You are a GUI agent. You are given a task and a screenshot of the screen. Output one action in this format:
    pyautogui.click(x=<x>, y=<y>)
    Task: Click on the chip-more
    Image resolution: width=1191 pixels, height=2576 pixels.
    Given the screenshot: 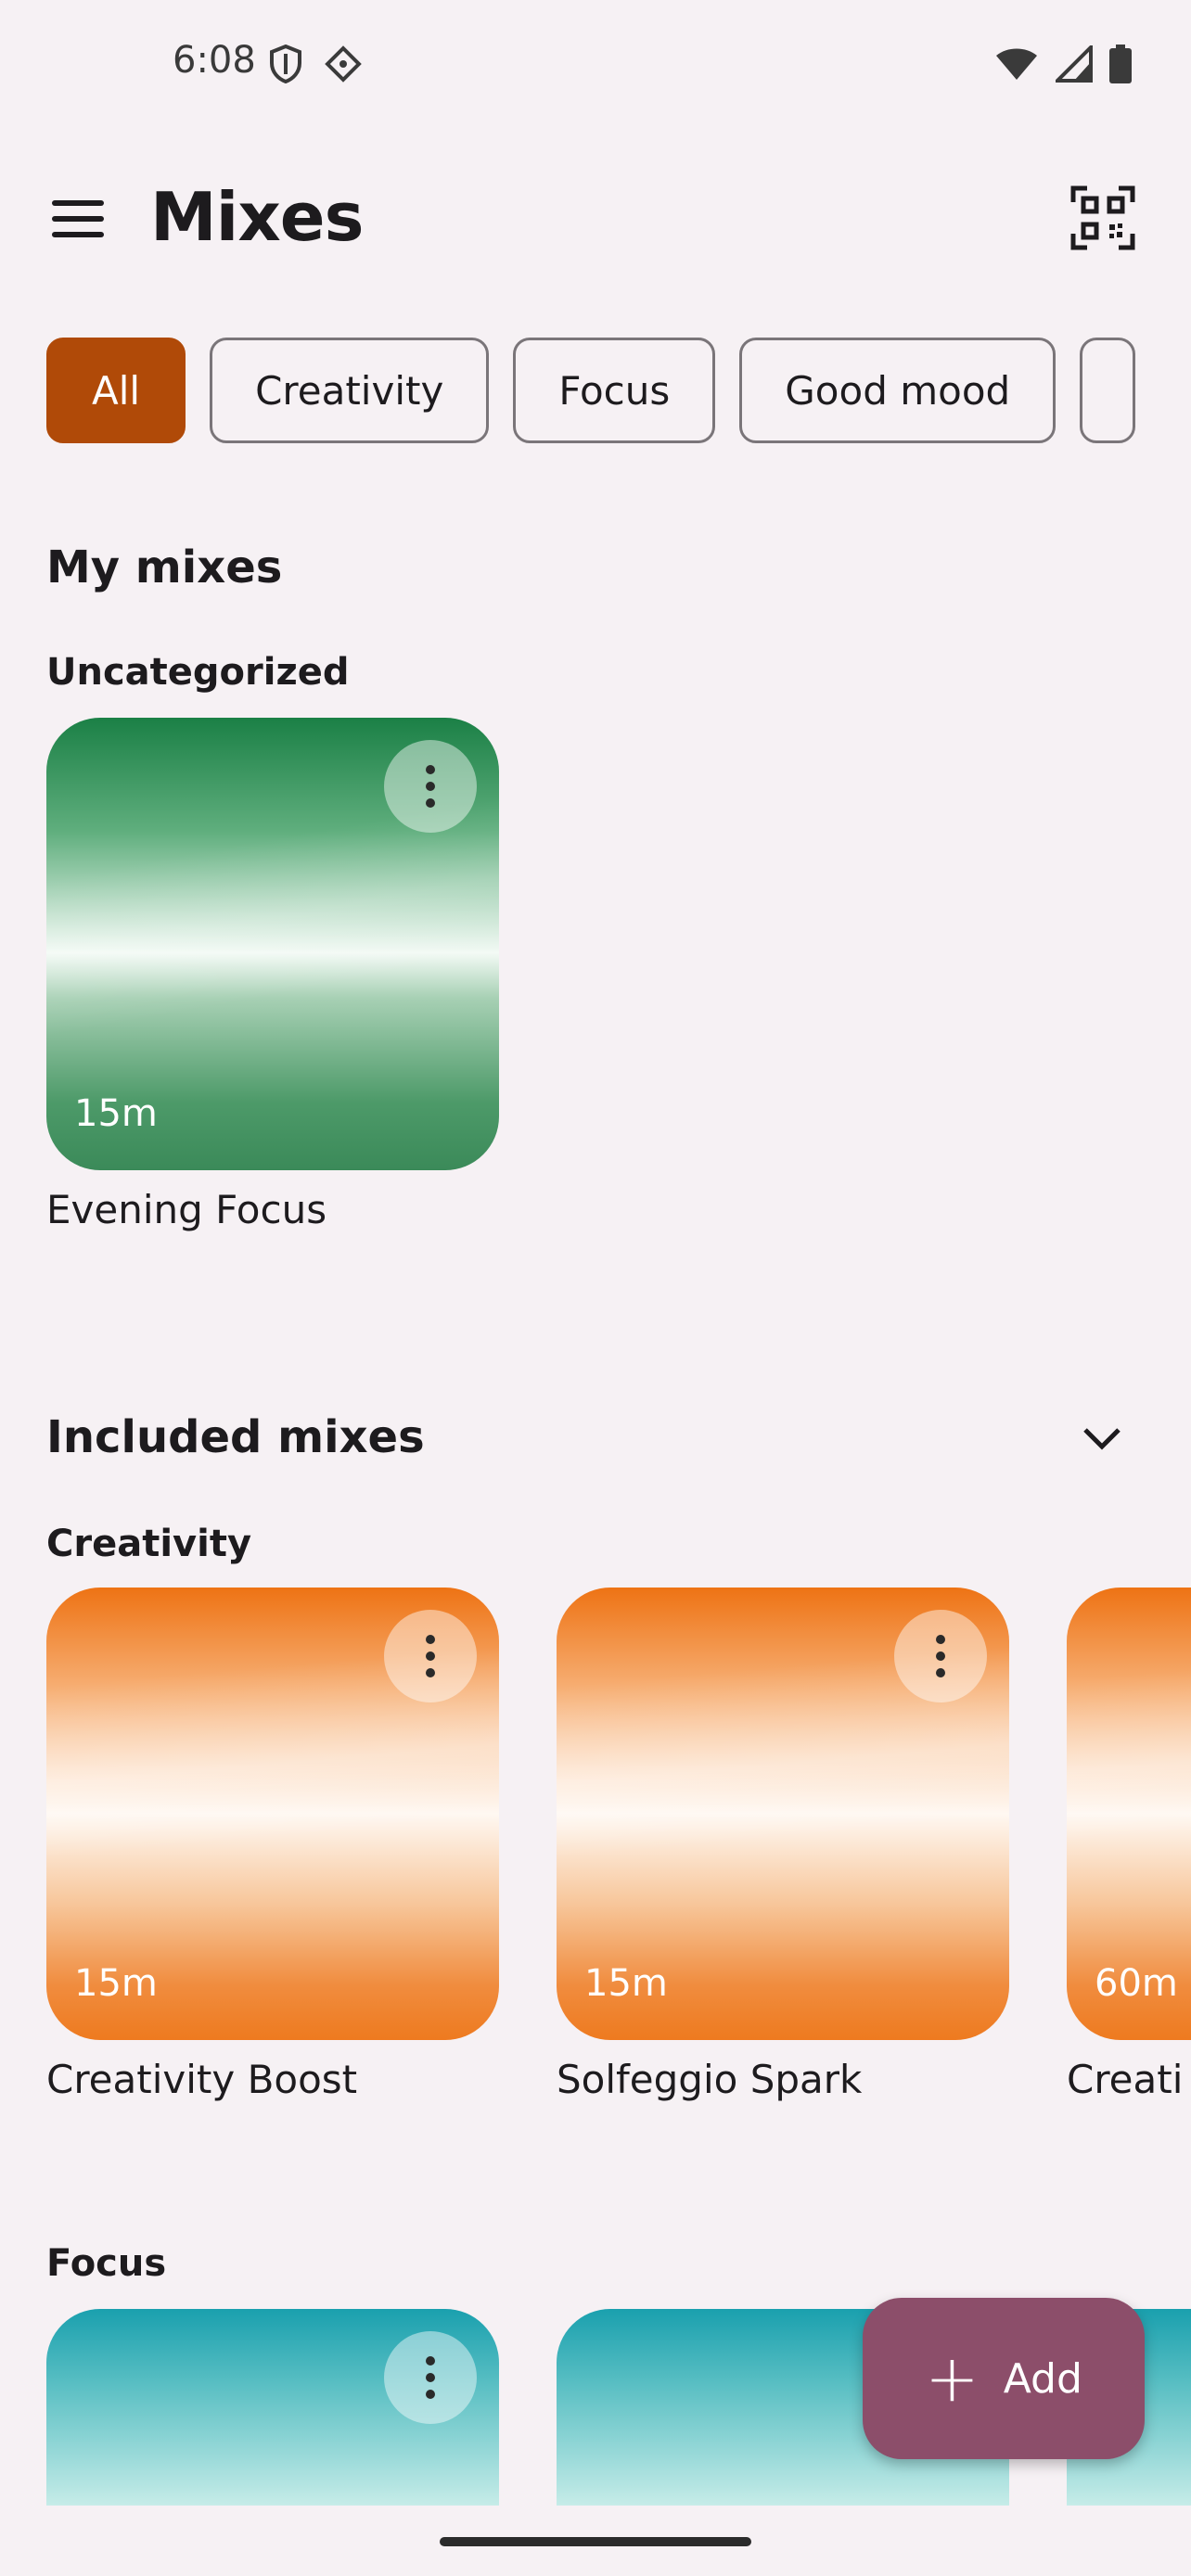 What is the action you would take?
    pyautogui.click(x=1108, y=390)
    